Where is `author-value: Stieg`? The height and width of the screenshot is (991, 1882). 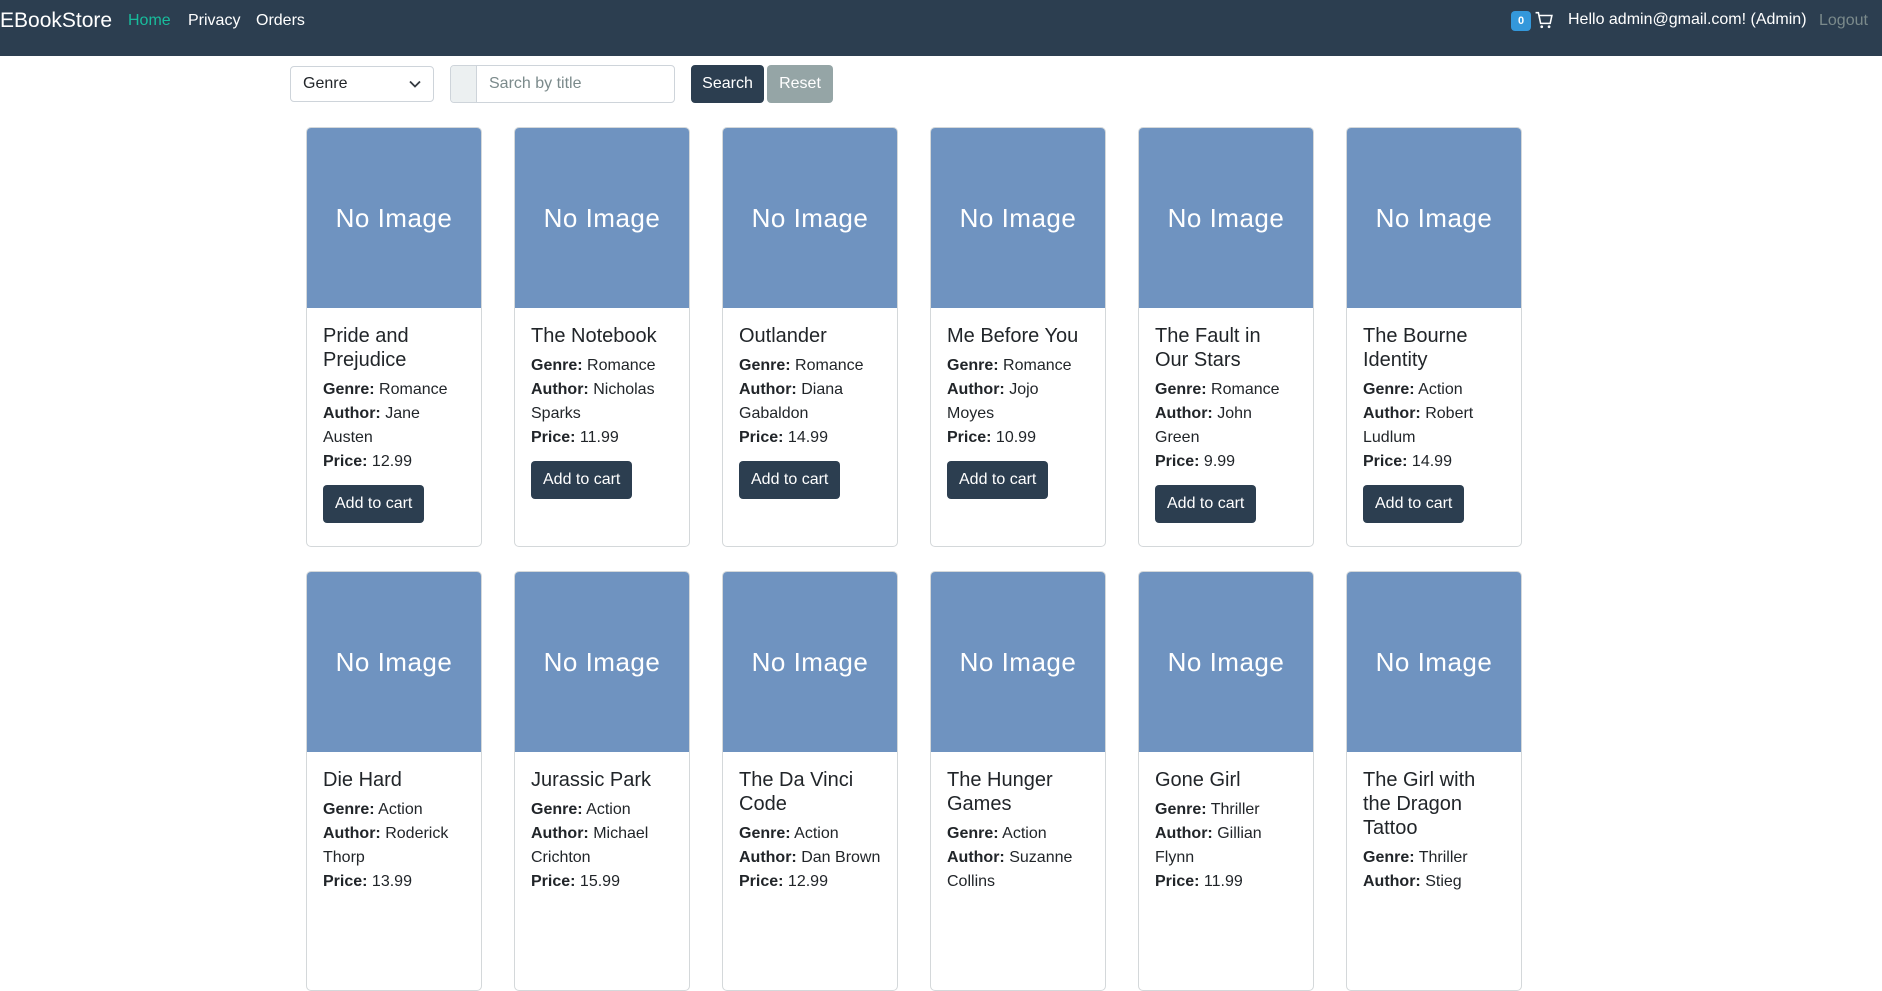 author-value: Stieg is located at coordinates (1443, 881).